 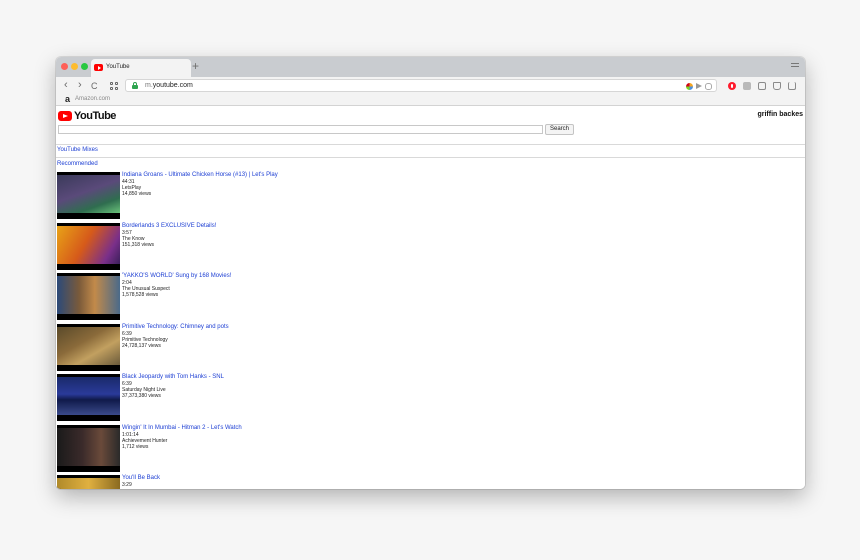 What do you see at coordinates (777, 85) in the screenshot?
I see `share-icon` at bounding box center [777, 85].